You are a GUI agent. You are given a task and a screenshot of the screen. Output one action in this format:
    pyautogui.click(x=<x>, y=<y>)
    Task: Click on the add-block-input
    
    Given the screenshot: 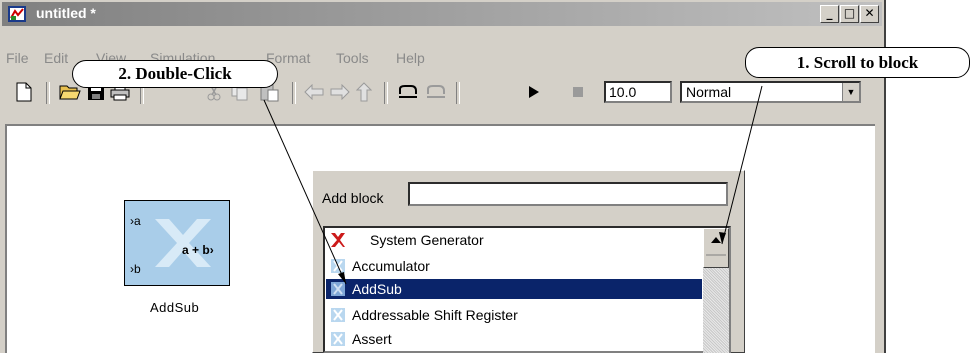 What is the action you would take?
    pyautogui.click(x=568, y=194)
    